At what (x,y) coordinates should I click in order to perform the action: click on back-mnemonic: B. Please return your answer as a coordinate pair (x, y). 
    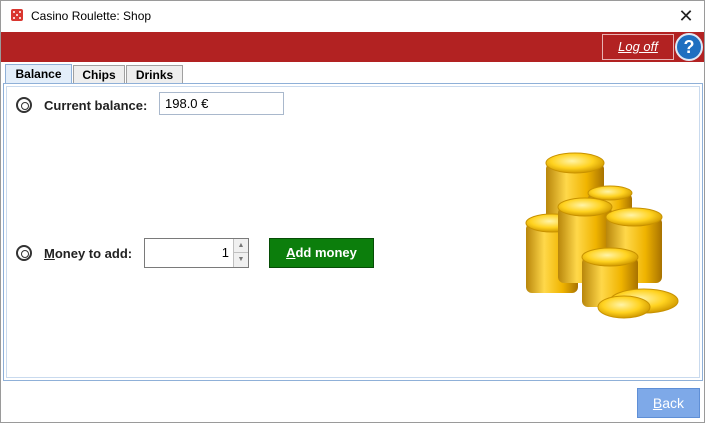
    Looking at the image, I should click on (657, 403).